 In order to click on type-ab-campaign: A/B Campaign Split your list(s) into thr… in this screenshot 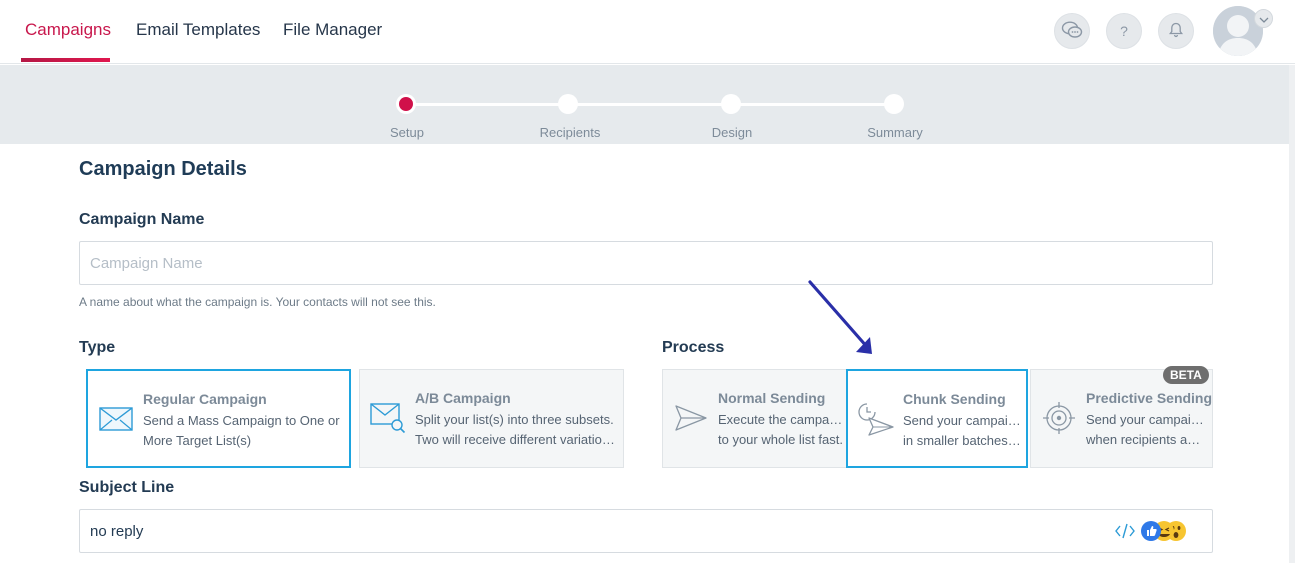, I will do `click(491, 418)`.